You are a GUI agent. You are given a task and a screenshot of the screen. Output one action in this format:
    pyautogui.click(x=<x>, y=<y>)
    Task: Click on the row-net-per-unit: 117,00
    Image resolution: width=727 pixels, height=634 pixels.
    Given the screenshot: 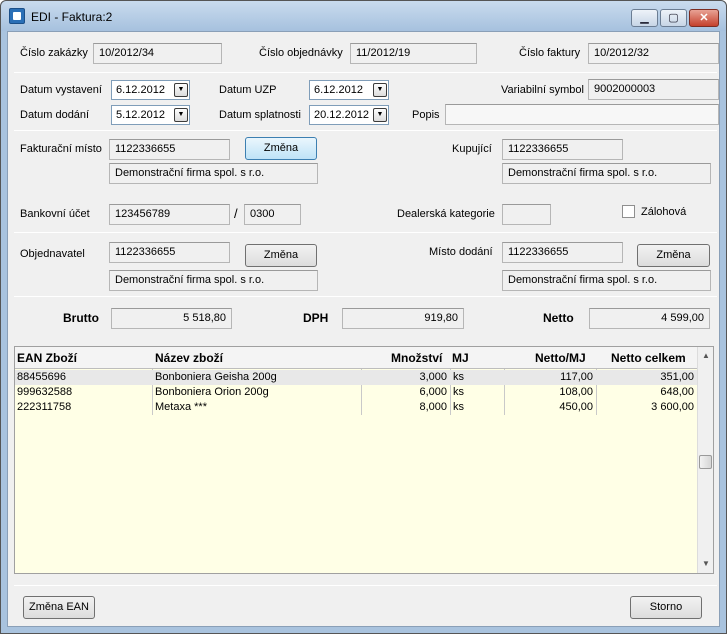 What is the action you would take?
    pyautogui.click(x=576, y=377)
    